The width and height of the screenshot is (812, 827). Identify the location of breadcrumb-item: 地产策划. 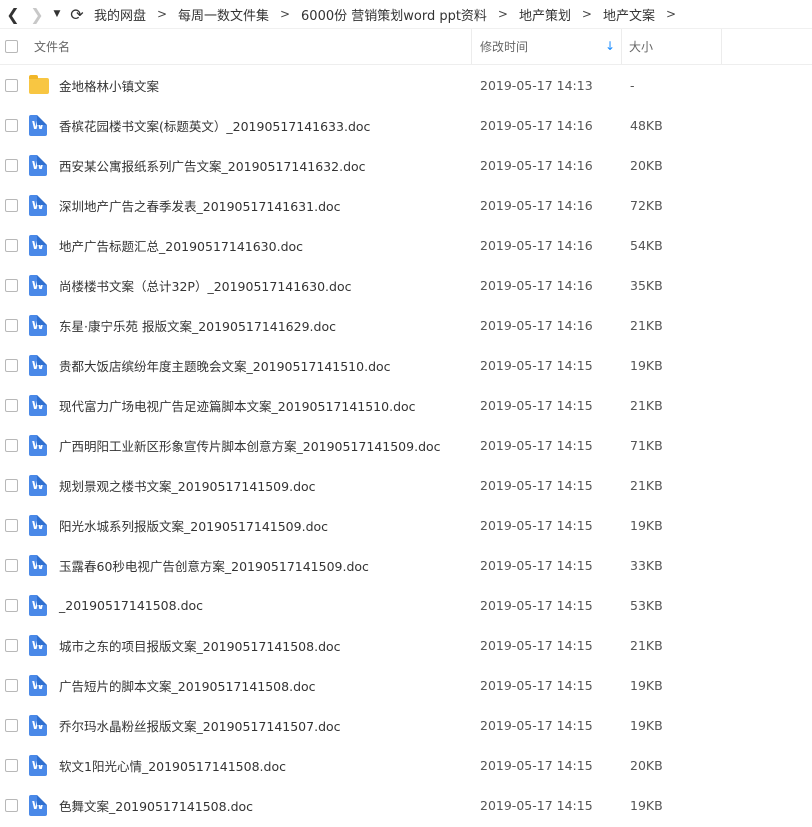
(545, 14).